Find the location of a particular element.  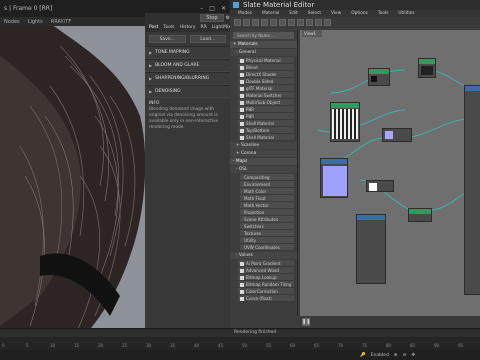

node-map-topright is located at coordinates (427, 68).